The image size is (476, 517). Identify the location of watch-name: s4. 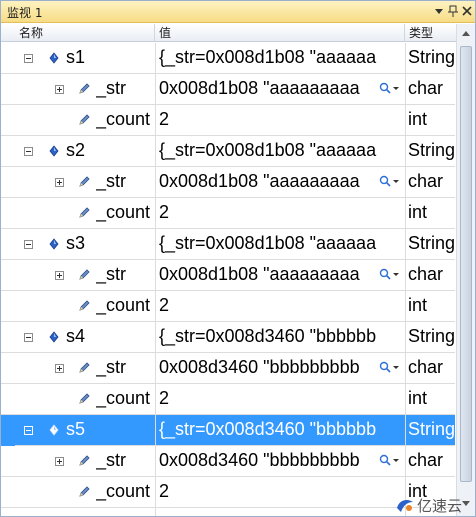
(76, 336).